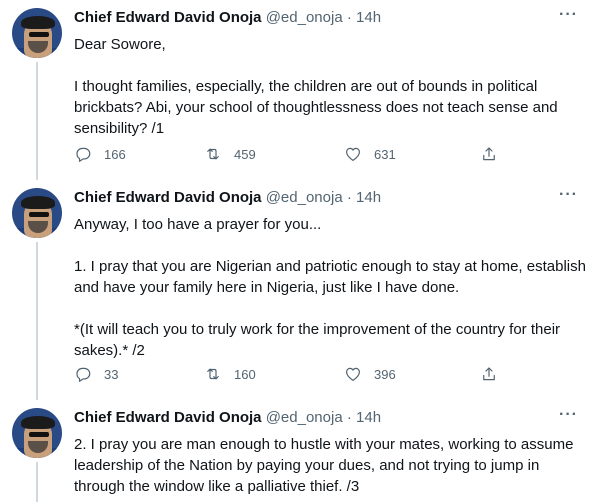  I want to click on retweet-count: 459, so click(245, 154).